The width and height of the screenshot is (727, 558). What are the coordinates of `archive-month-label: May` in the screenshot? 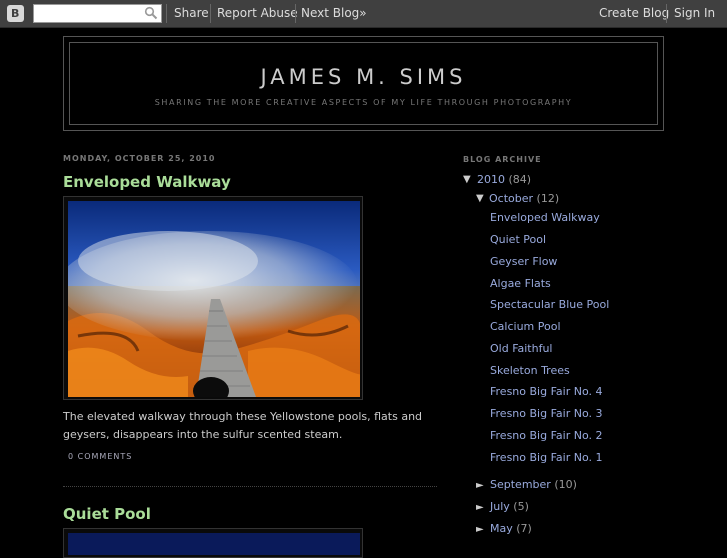 It's located at (501, 528).